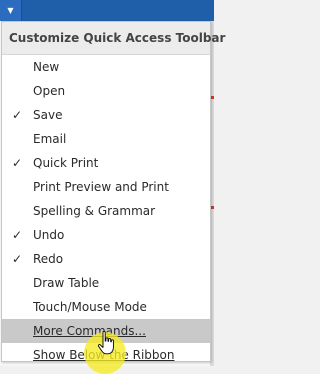  I want to click on menu-item-save: ✓ Save, so click(106, 115).